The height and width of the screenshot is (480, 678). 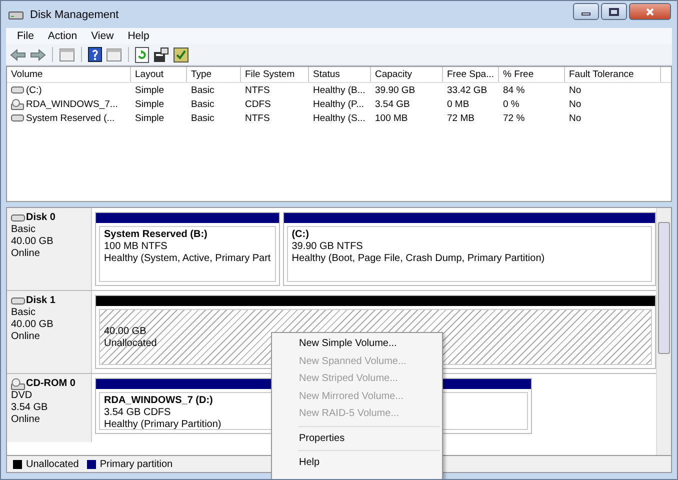 I want to click on context-menu-item: Properties, so click(x=357, y=438).